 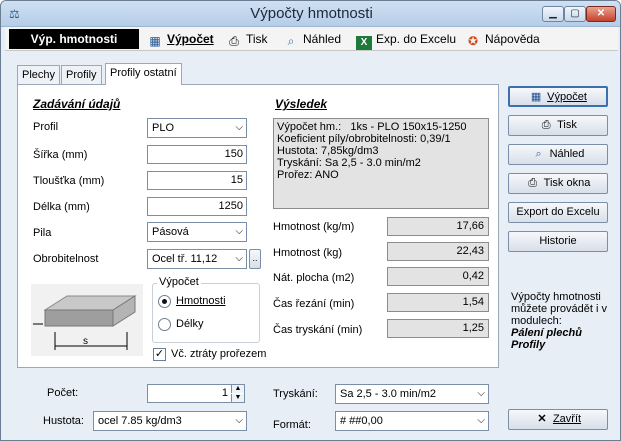 I want to click on hmotnost-kgm-label: Hmotnost (kg/m), so click(x=314, y=227).